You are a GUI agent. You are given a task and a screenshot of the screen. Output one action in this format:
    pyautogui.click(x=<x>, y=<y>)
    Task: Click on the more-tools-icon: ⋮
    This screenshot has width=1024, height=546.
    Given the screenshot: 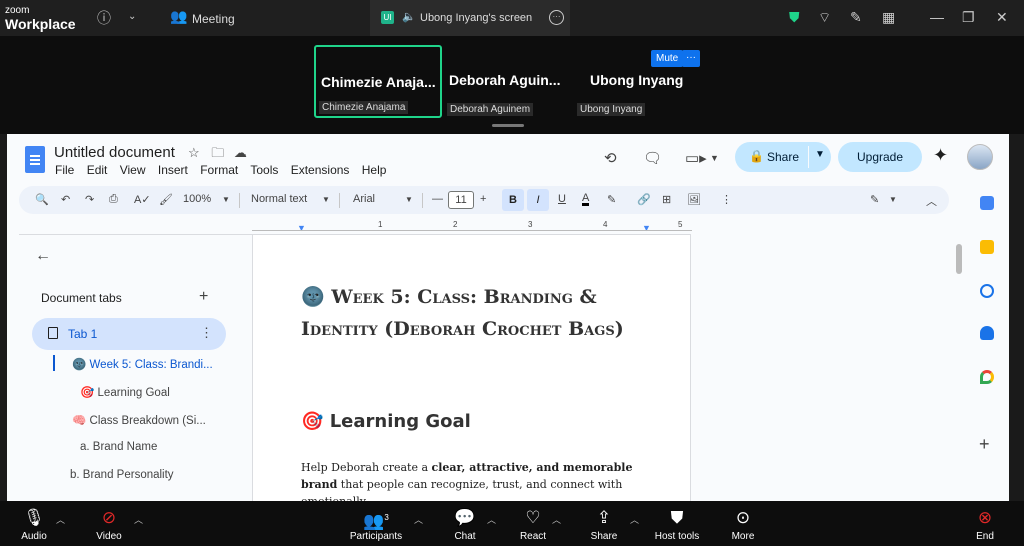 What is the action you would take?
    pyautogui.click(x=726, y=199)
    